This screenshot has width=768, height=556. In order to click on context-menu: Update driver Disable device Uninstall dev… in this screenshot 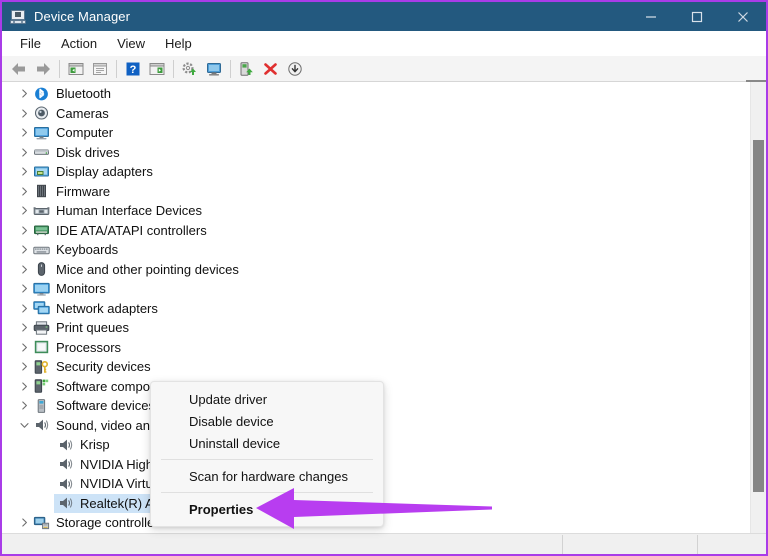, I will do `click(267, 454)`.